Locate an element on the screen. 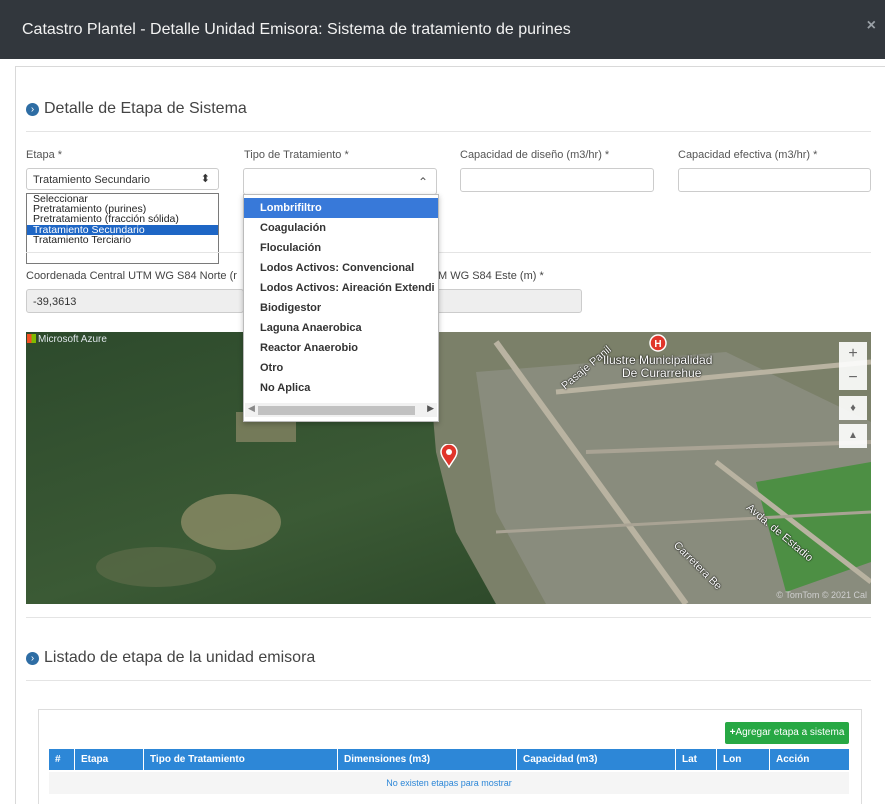  tipo-option: Lodos Activos: Aireación Extendi is located at coordinates (341, 288).